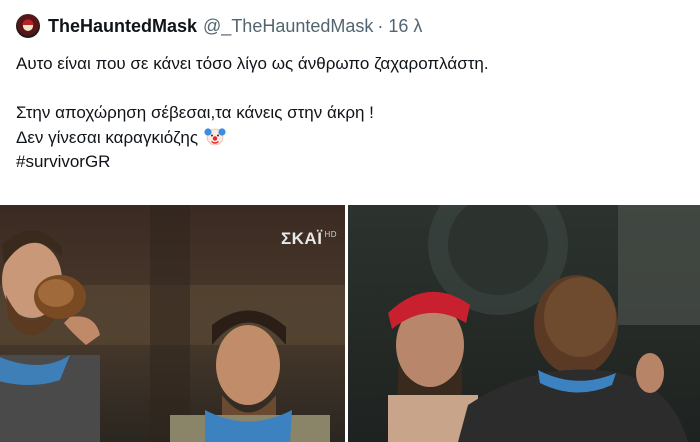  Describe the element at coordinates (28, 26) in the screenshot. I see `avatar` at that location.